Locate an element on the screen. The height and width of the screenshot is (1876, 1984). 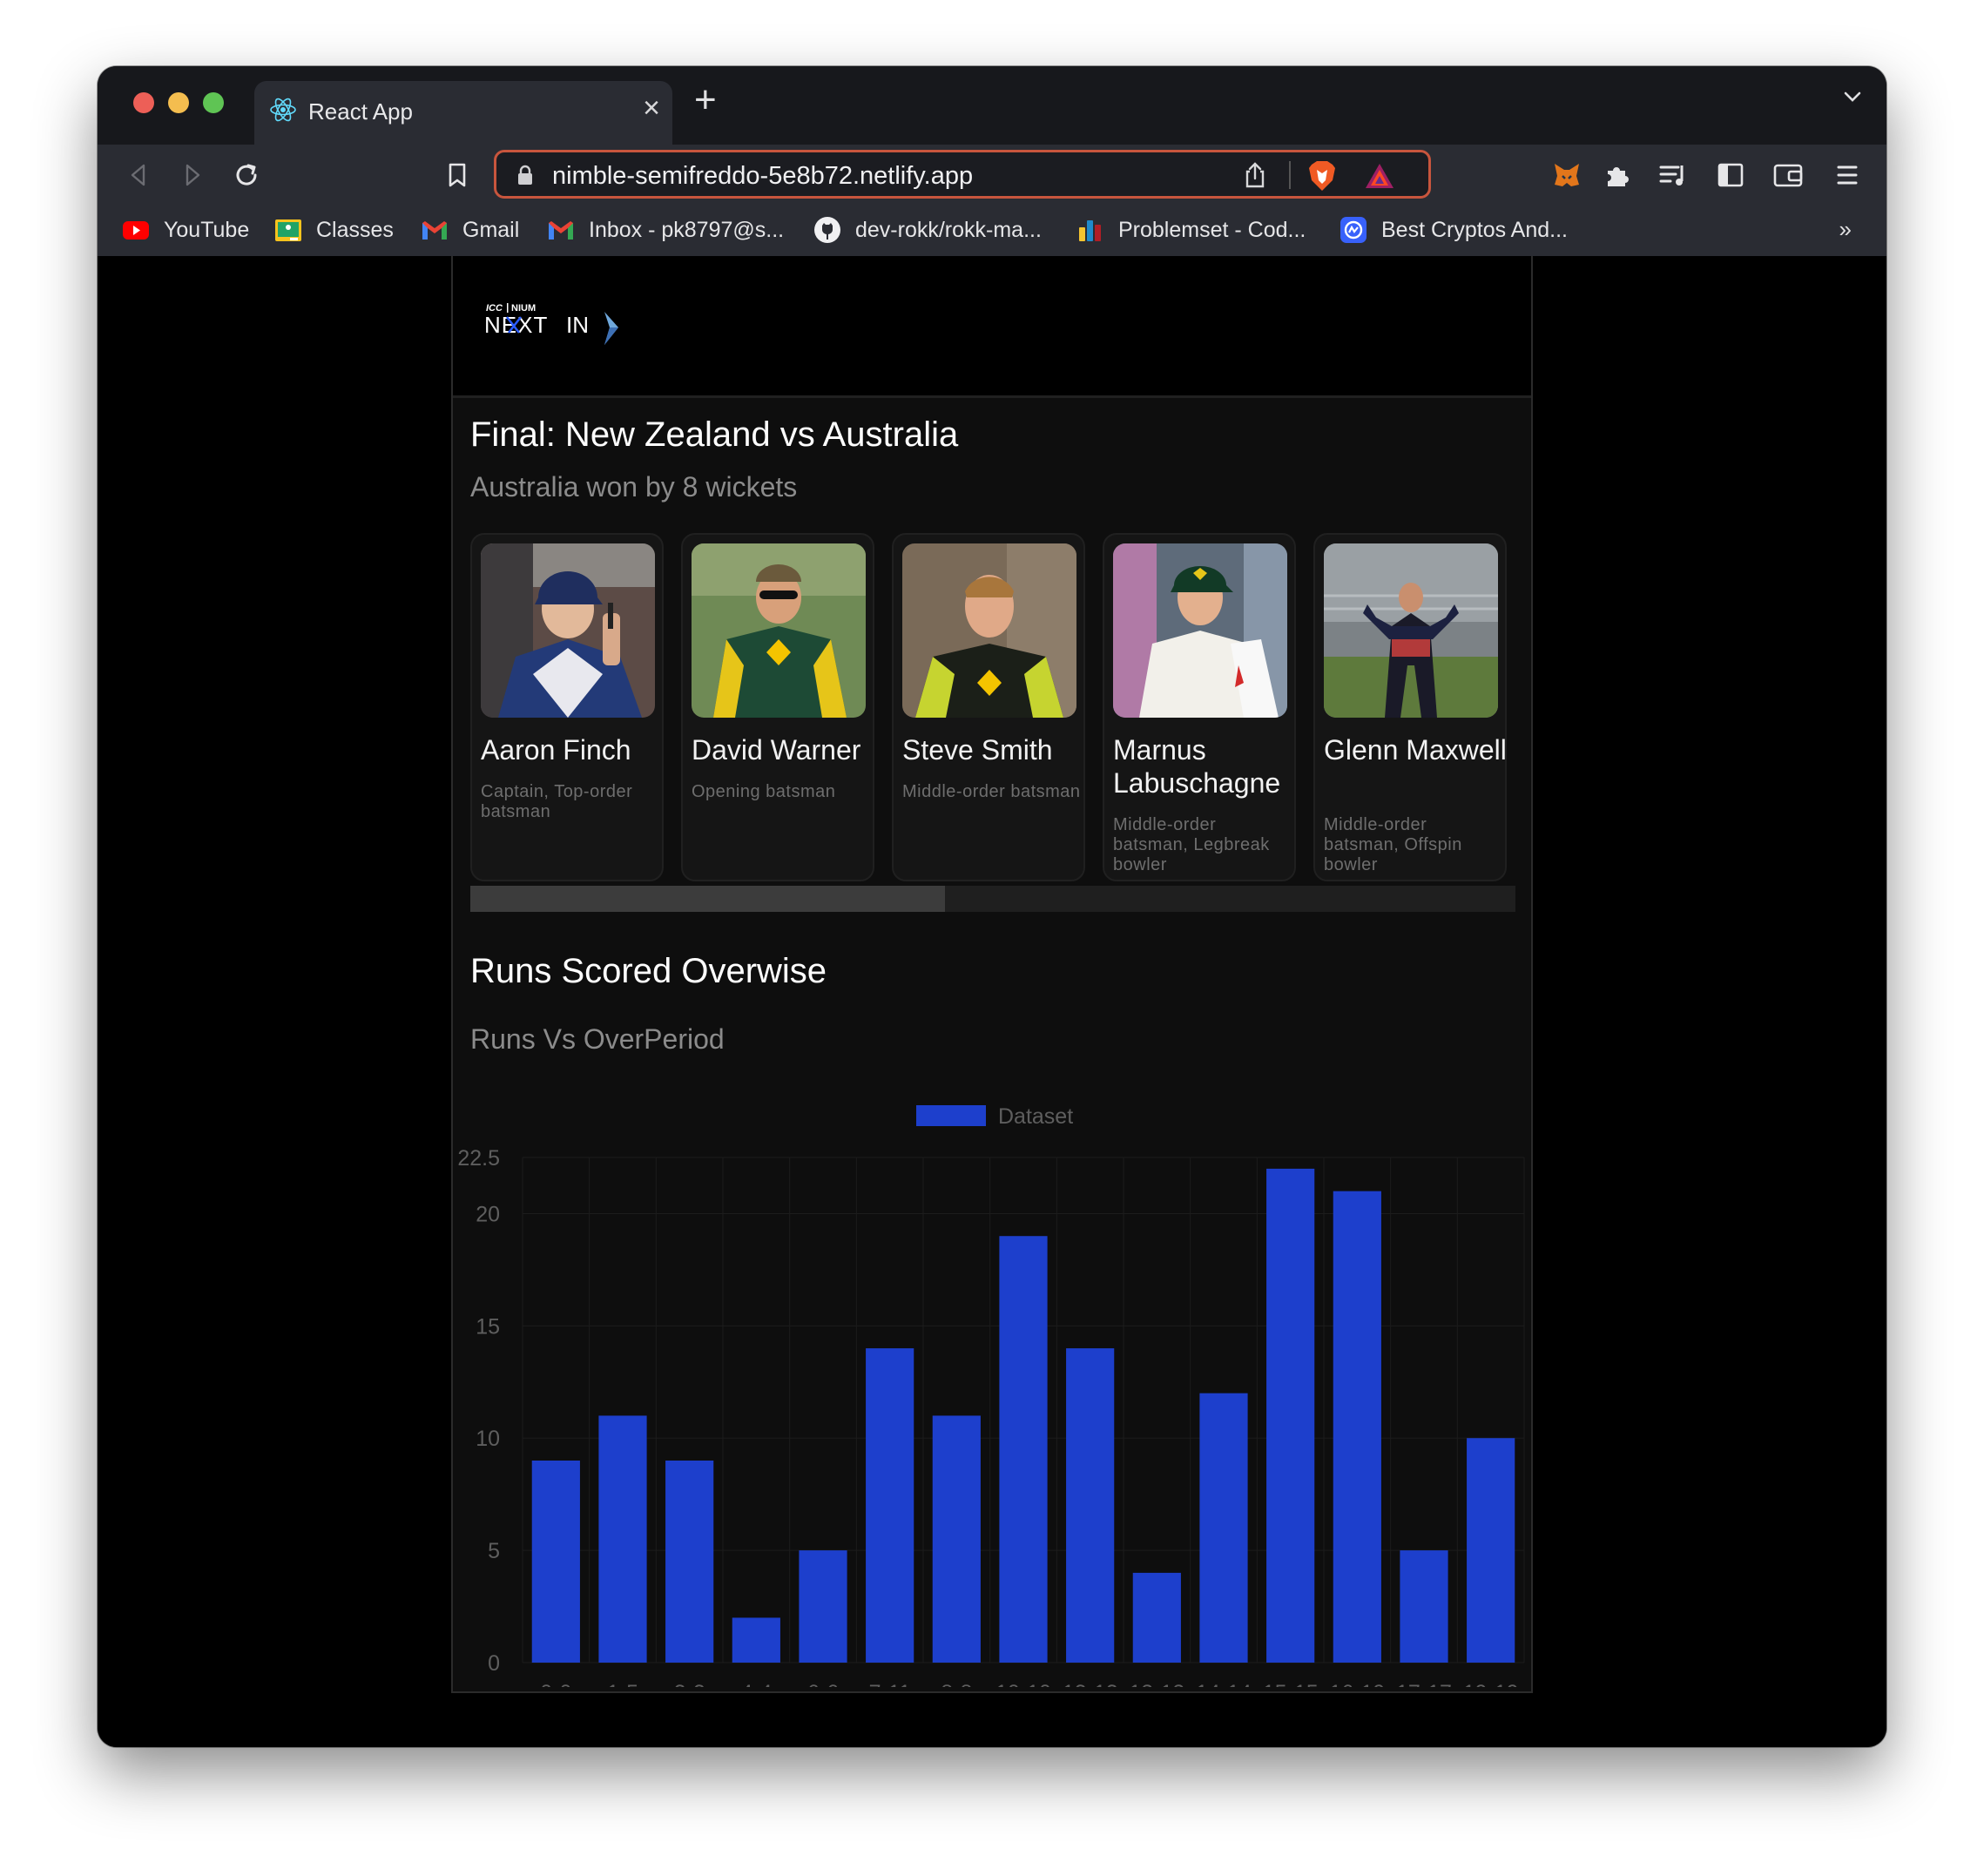
player-name: Steve Smith is located at coordinates (977, 750).